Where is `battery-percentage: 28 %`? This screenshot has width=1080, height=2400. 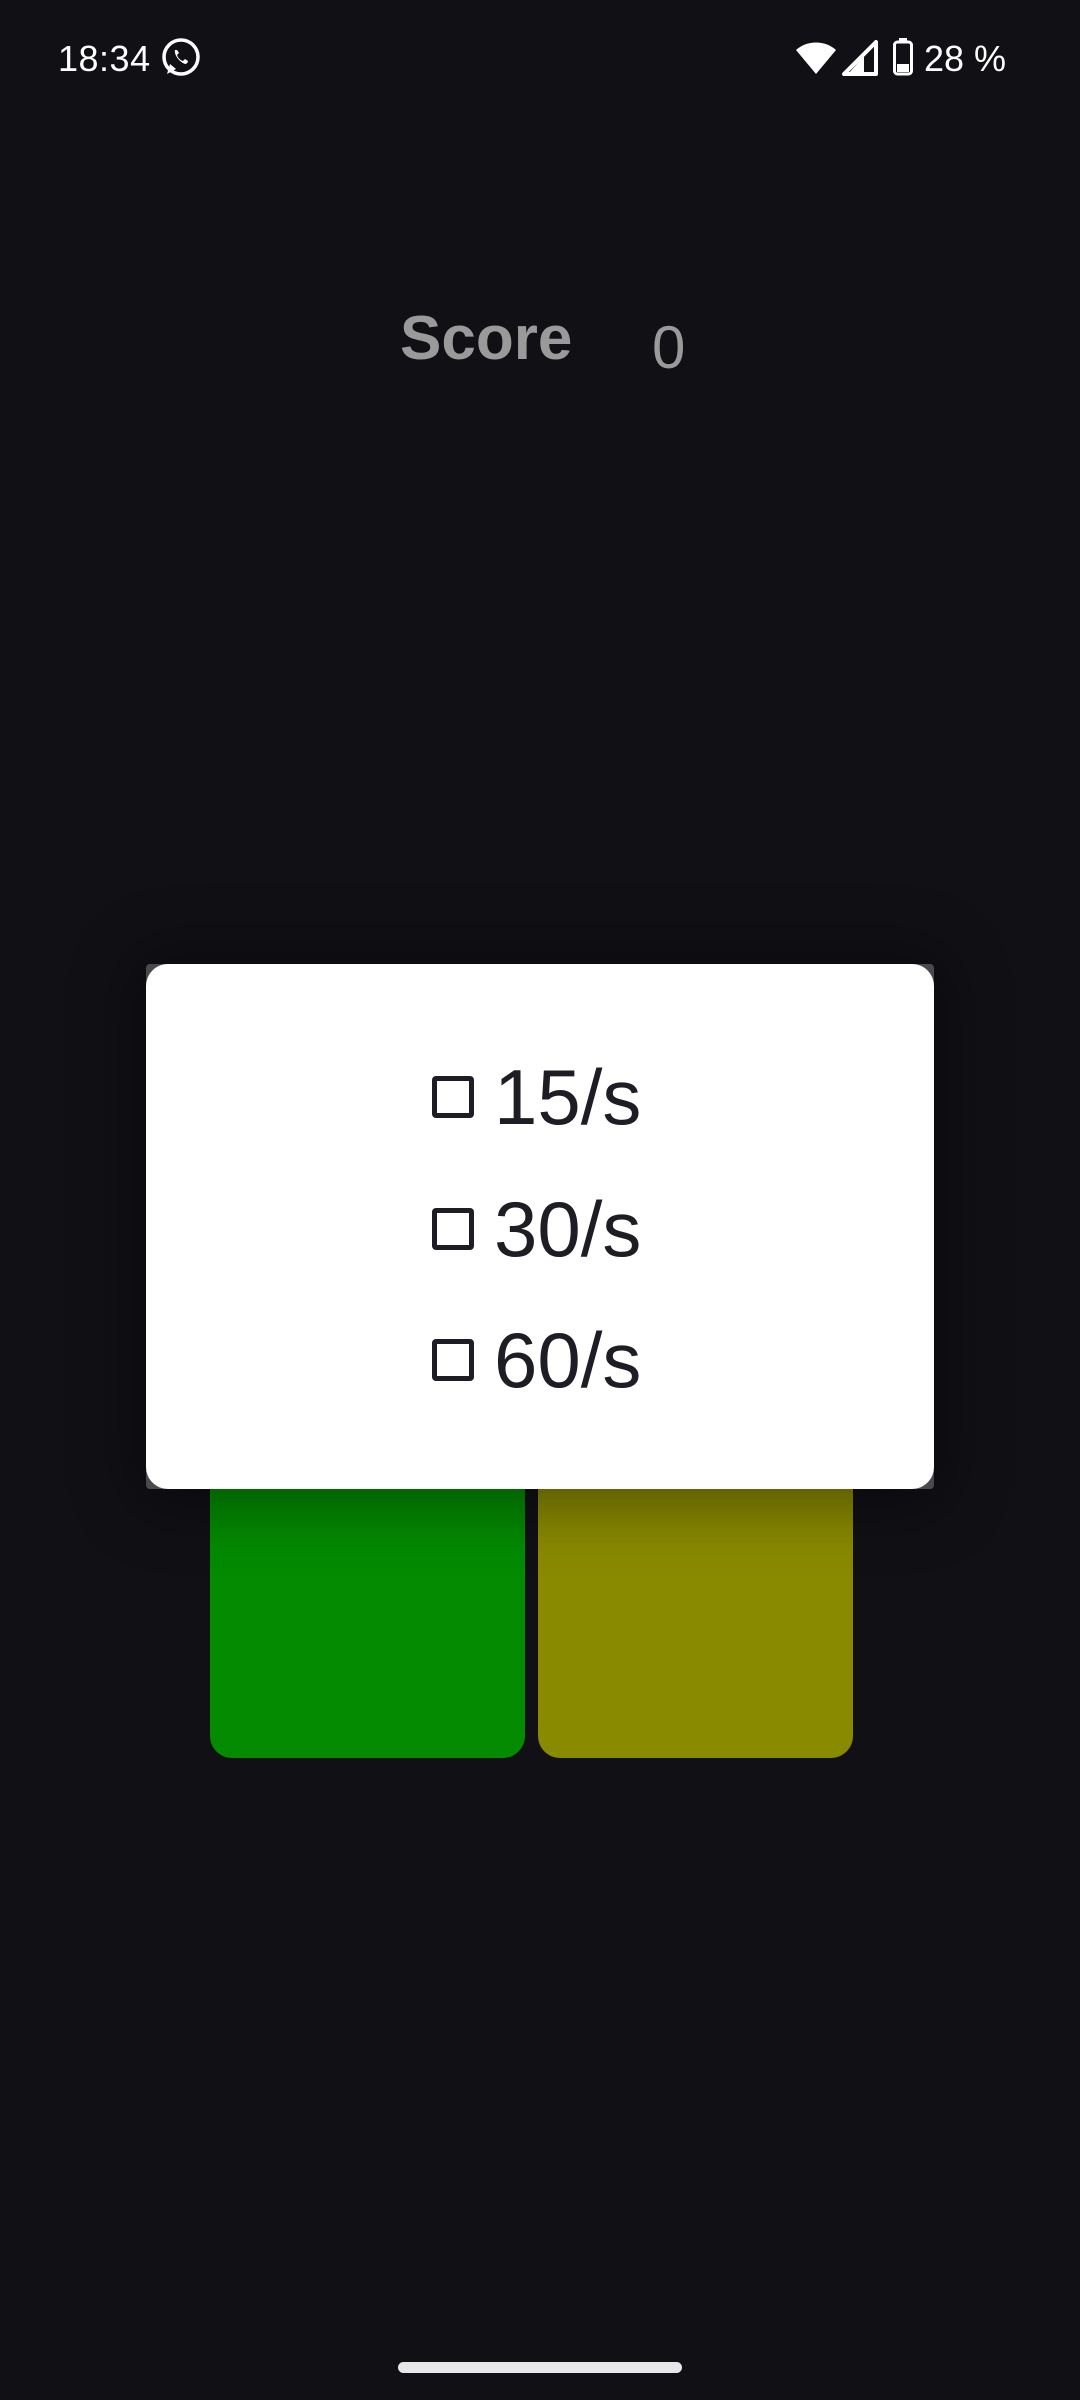 battery-percentage: 28 % is located at coordinates (965, 58).